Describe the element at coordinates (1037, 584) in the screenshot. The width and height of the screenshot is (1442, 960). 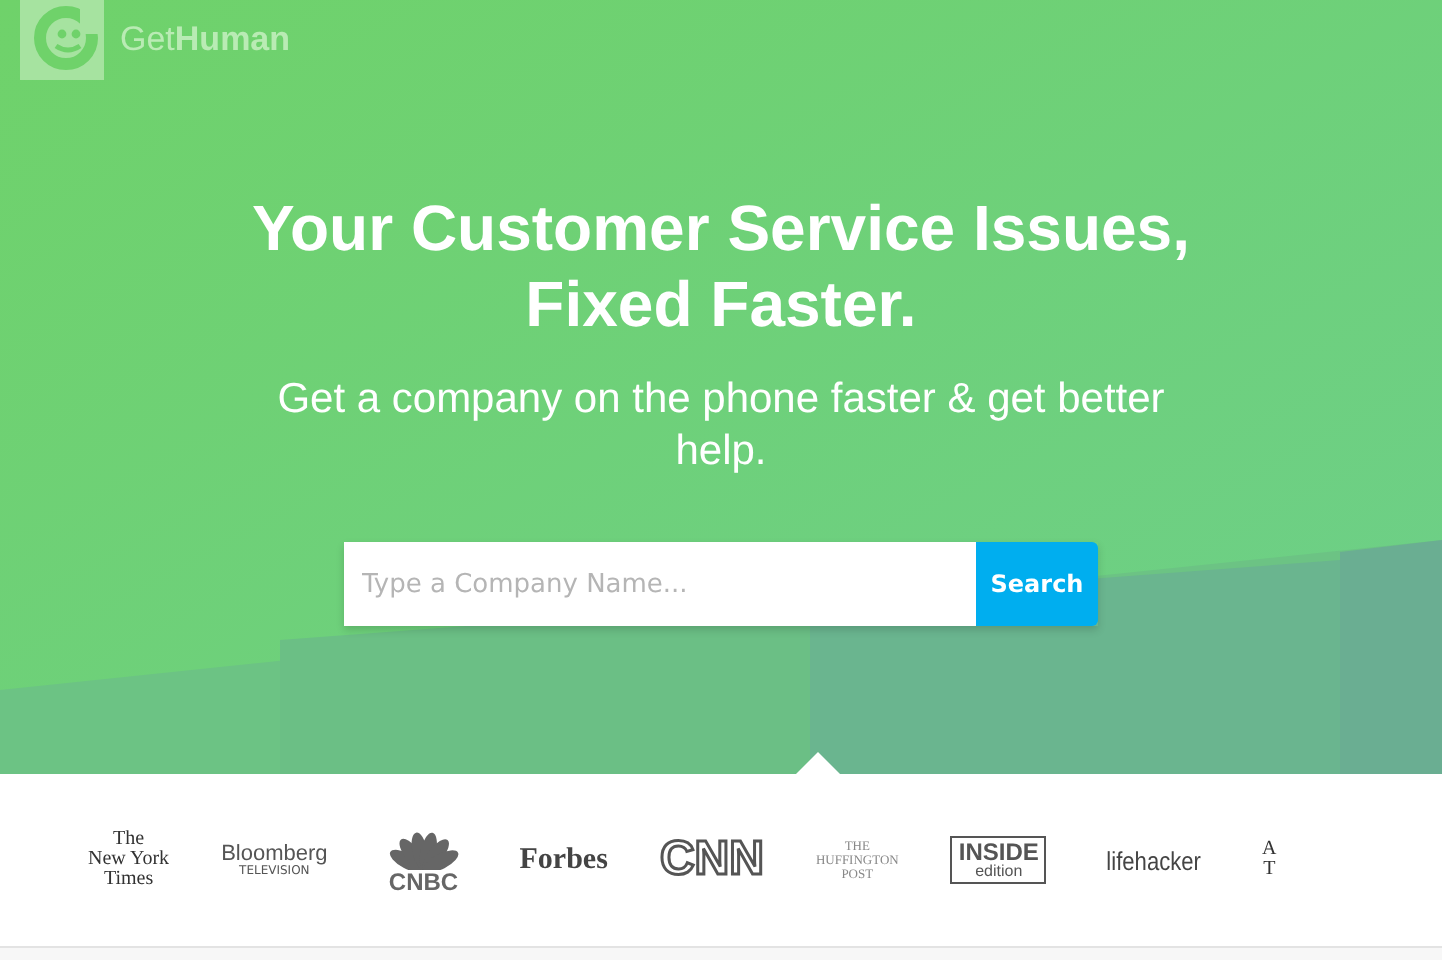
I see `search-button: Search` at that location.